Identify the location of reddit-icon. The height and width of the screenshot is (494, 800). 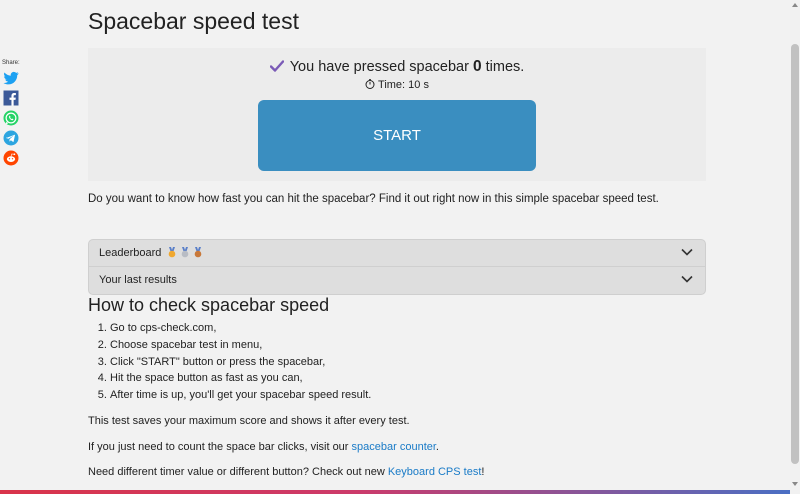
(11, 158).